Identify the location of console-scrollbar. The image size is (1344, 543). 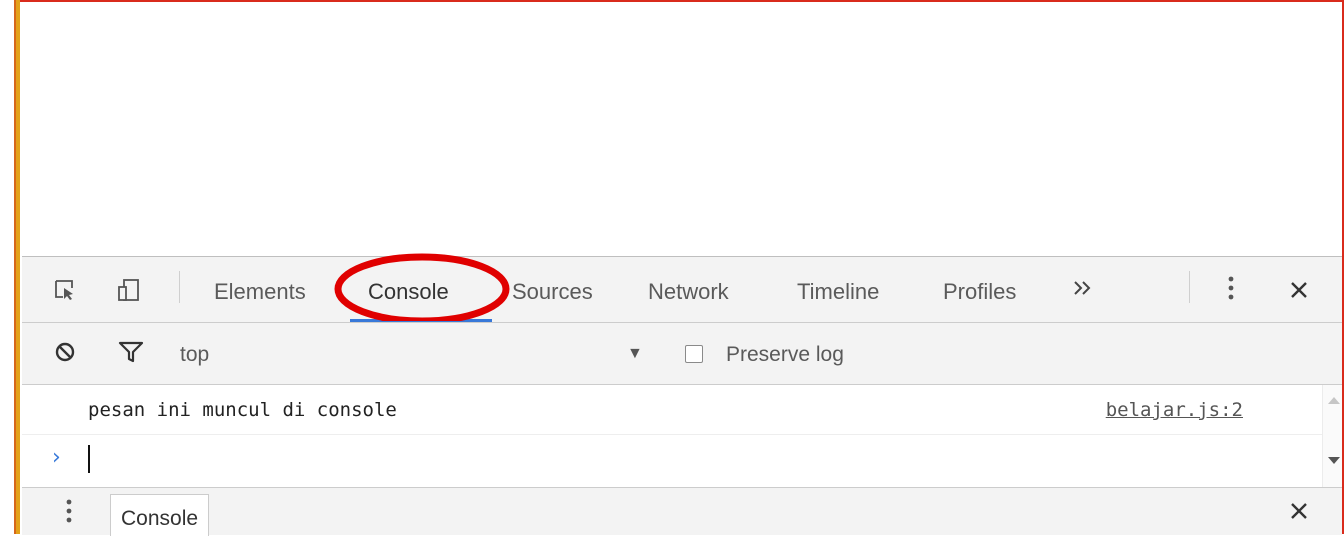
(1332, 436).